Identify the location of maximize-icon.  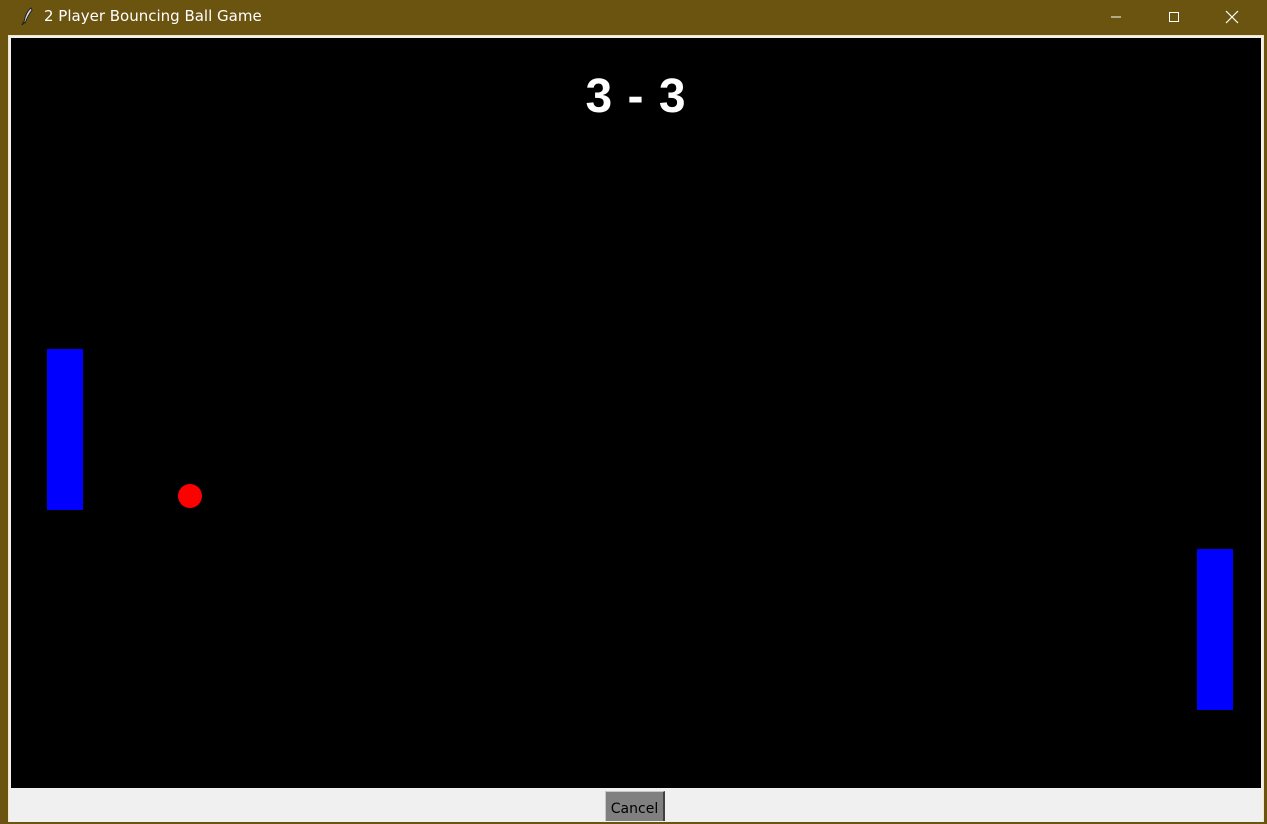
(1174, 17).